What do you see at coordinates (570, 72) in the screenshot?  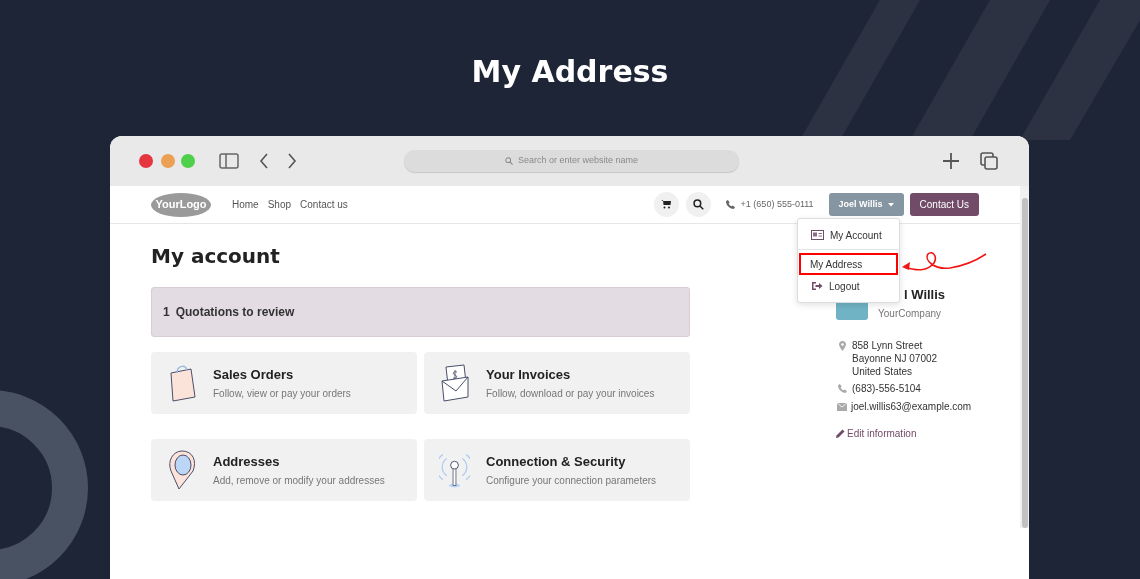 I see `page-title: My Address` at bounding box center [570, 72].